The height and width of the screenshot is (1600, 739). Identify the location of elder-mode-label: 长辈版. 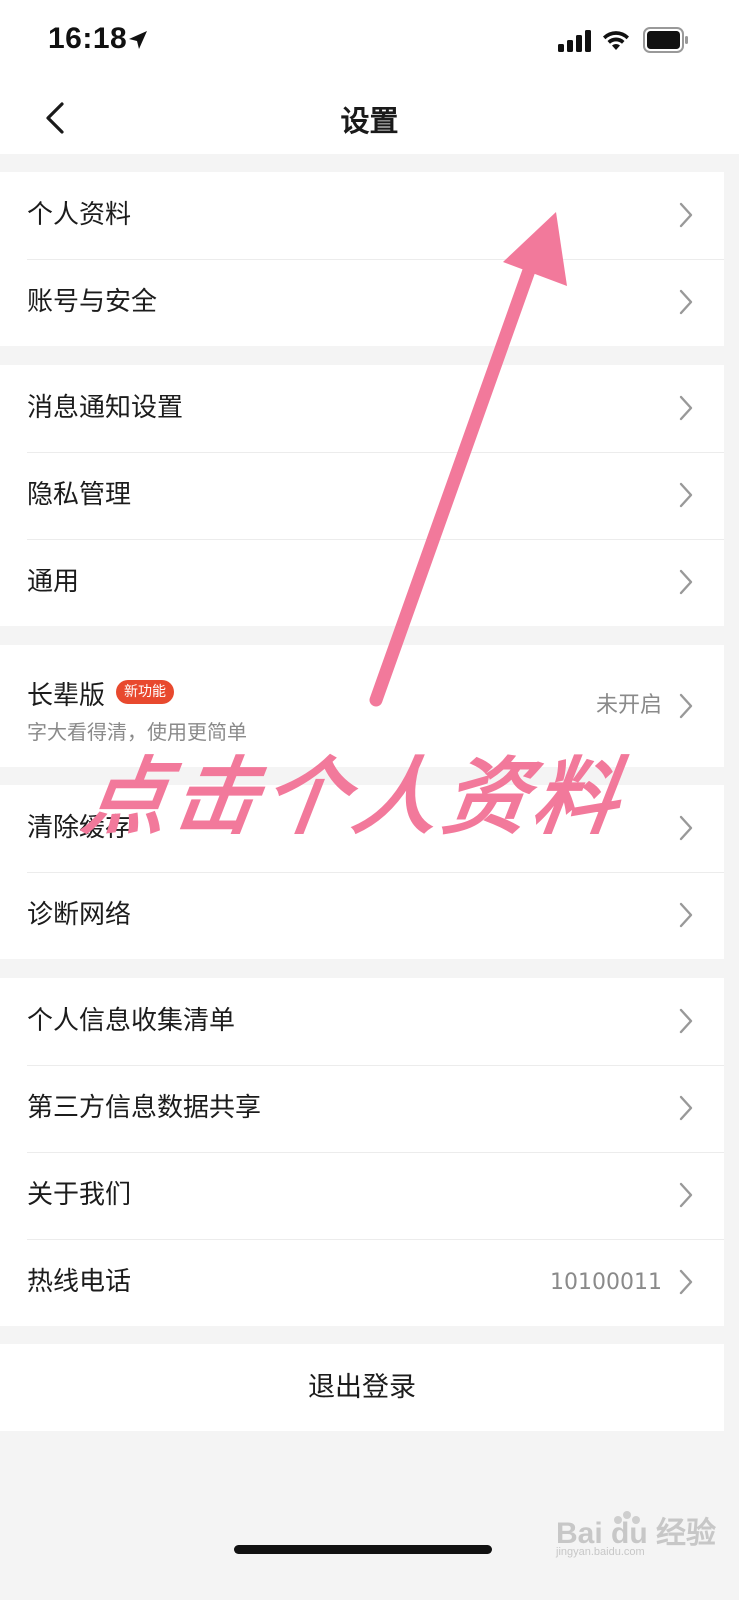
(66, 696).